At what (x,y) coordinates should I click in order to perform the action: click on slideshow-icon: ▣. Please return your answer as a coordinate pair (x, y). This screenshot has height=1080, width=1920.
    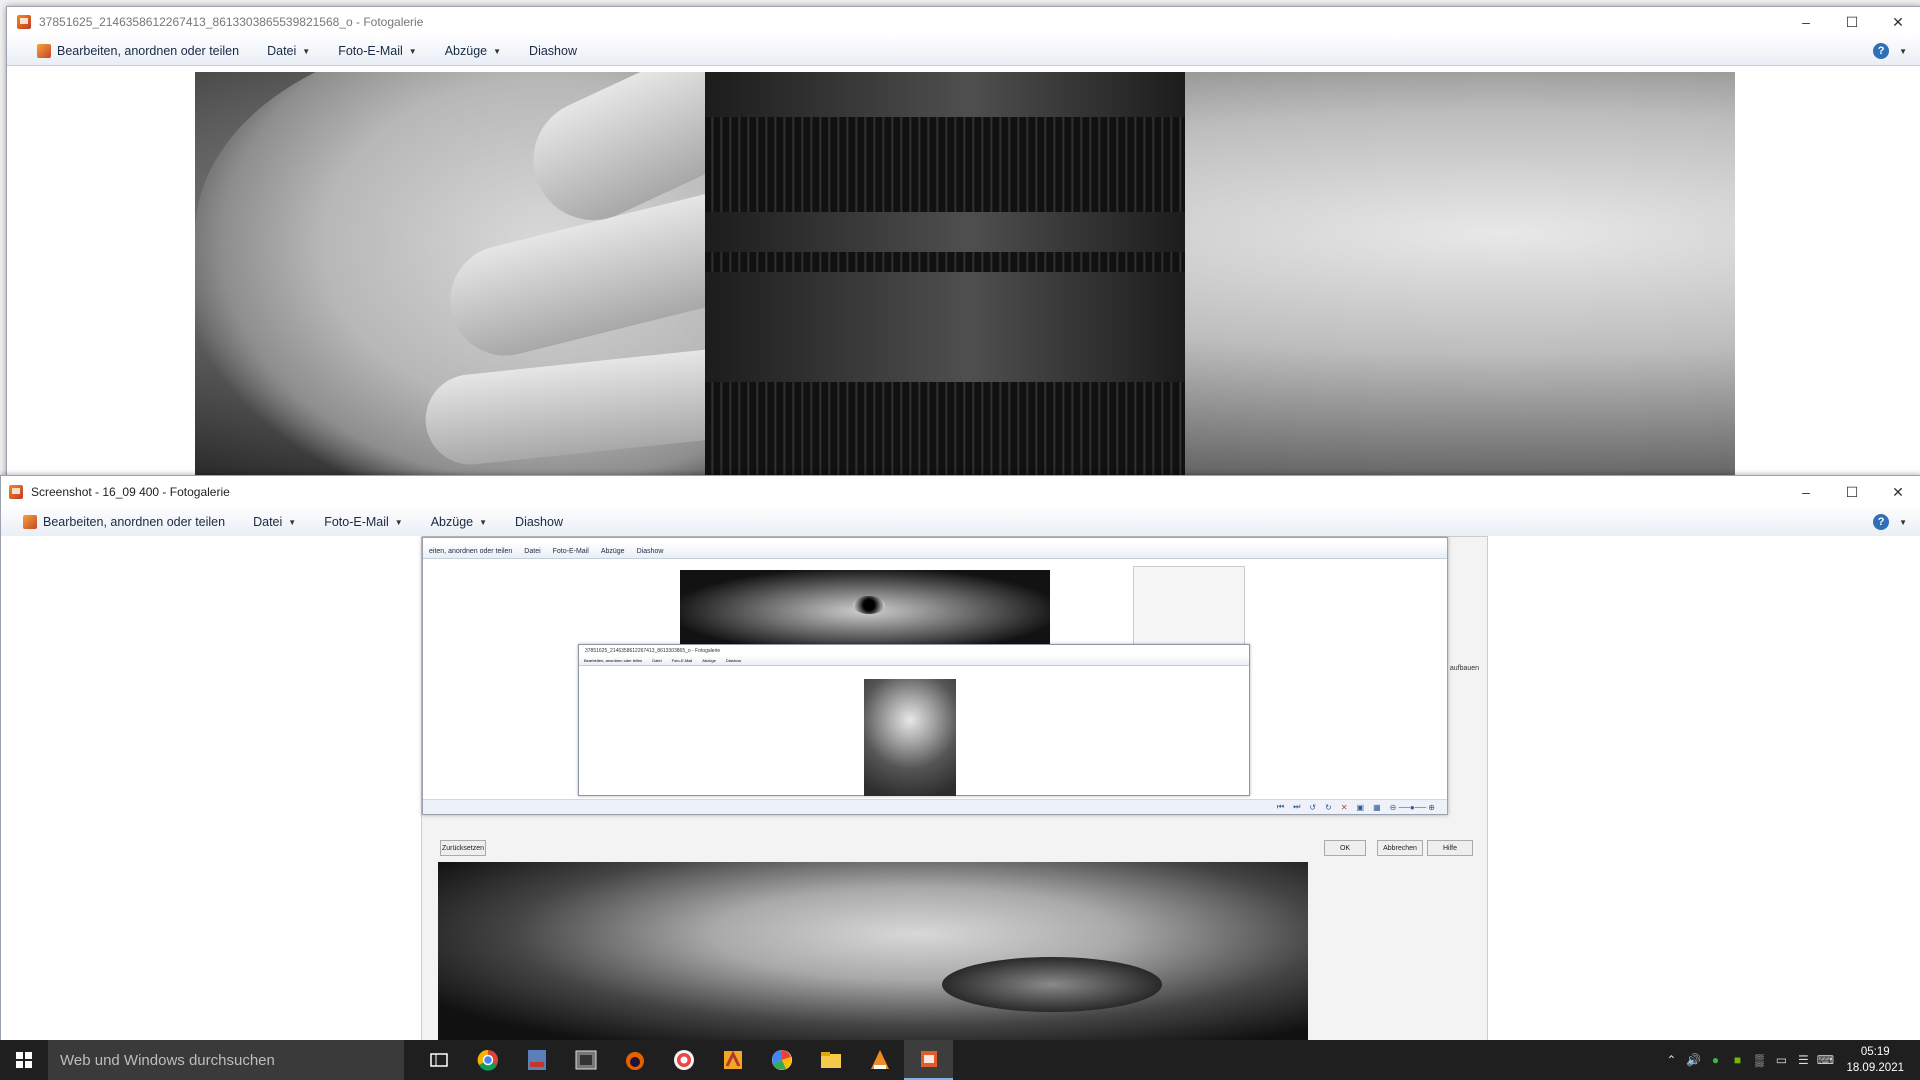
    Looking at the image, I should click on (1360, 807).